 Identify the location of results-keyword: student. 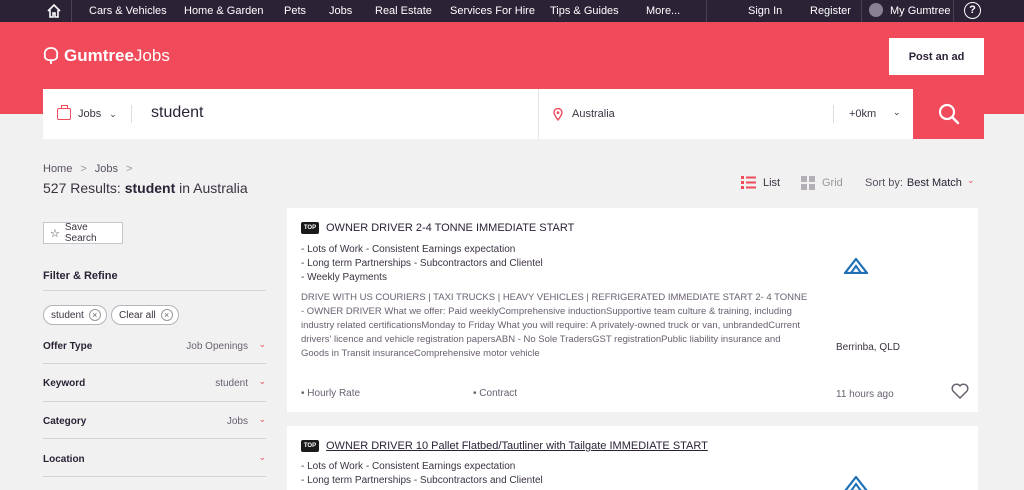
(150, 188).